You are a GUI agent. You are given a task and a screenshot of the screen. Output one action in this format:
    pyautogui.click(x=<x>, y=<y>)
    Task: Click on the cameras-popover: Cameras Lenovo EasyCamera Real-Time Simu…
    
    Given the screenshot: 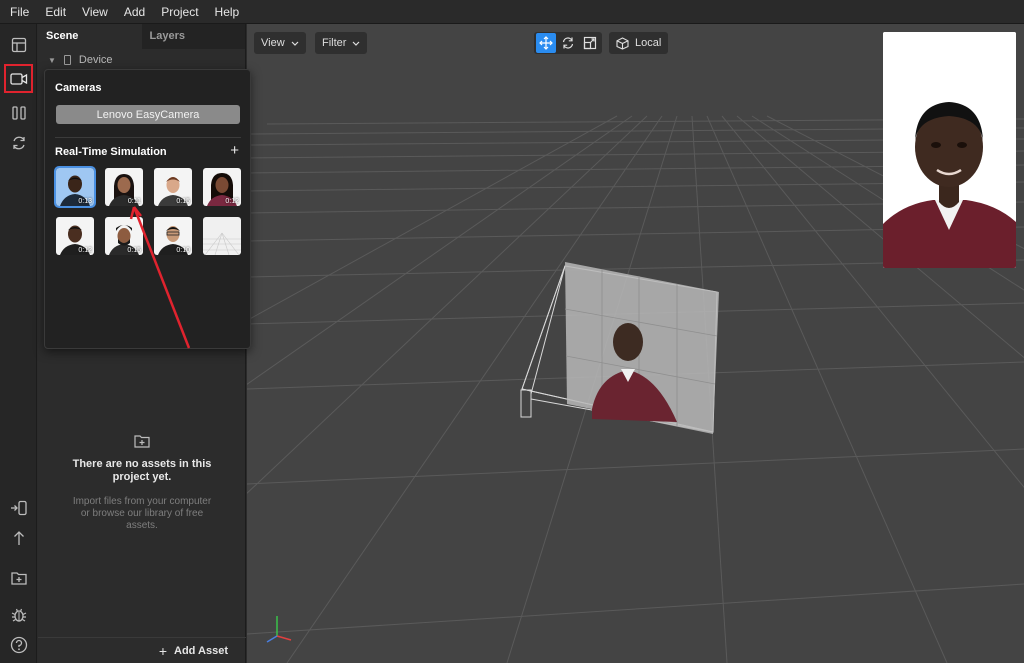 What is the action you would take?
    pyautogui.click(x=147, y=209)
    